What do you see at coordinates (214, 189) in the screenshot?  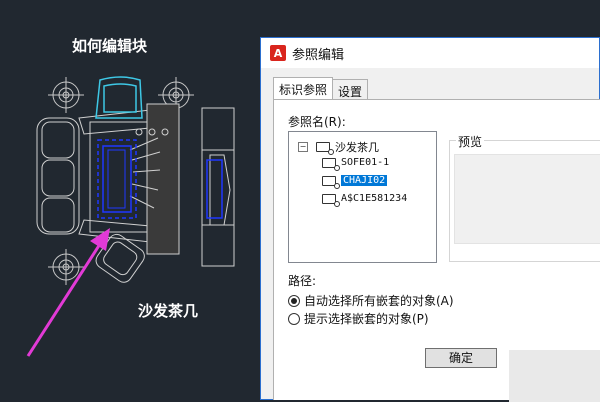 I see `blue-block-right` at bounding box center [214, 189].